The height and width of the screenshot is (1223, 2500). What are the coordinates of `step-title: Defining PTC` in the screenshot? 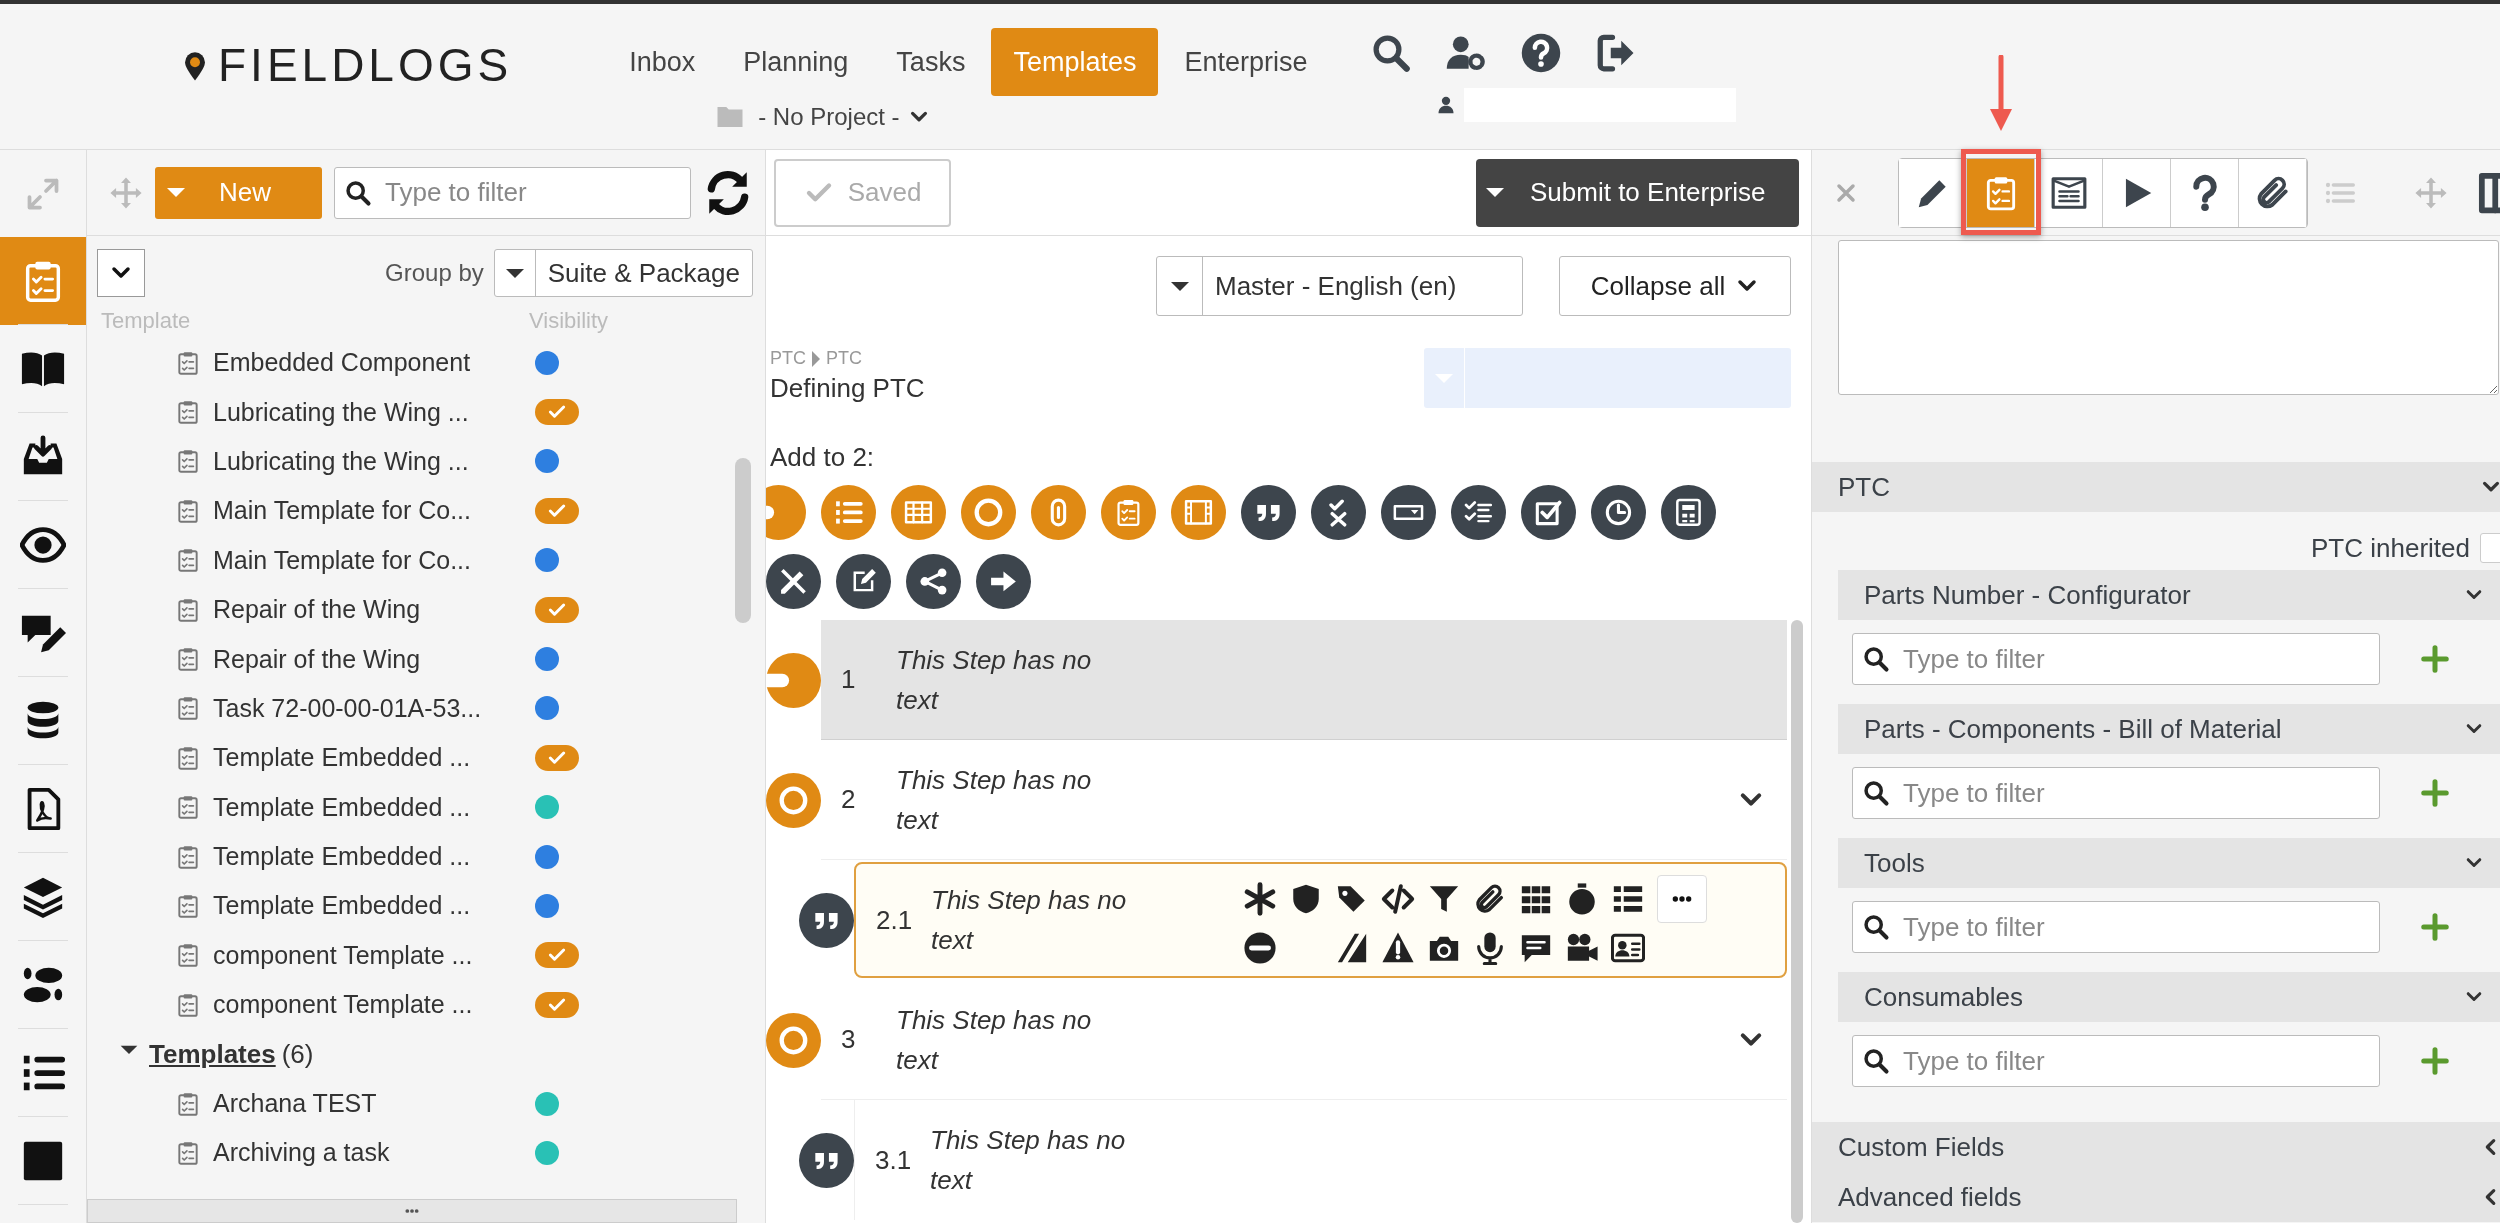 It's located at (847, 388).